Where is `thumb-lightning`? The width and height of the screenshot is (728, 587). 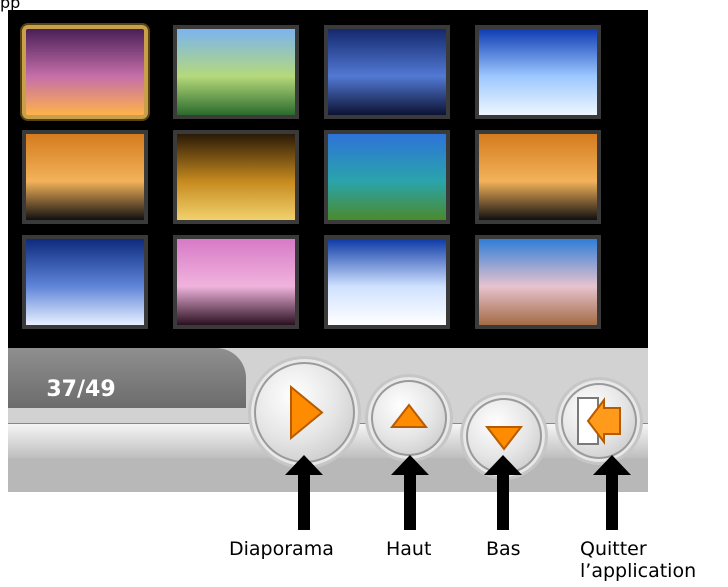
thumb-lightning is located at coordinates (387, 72).